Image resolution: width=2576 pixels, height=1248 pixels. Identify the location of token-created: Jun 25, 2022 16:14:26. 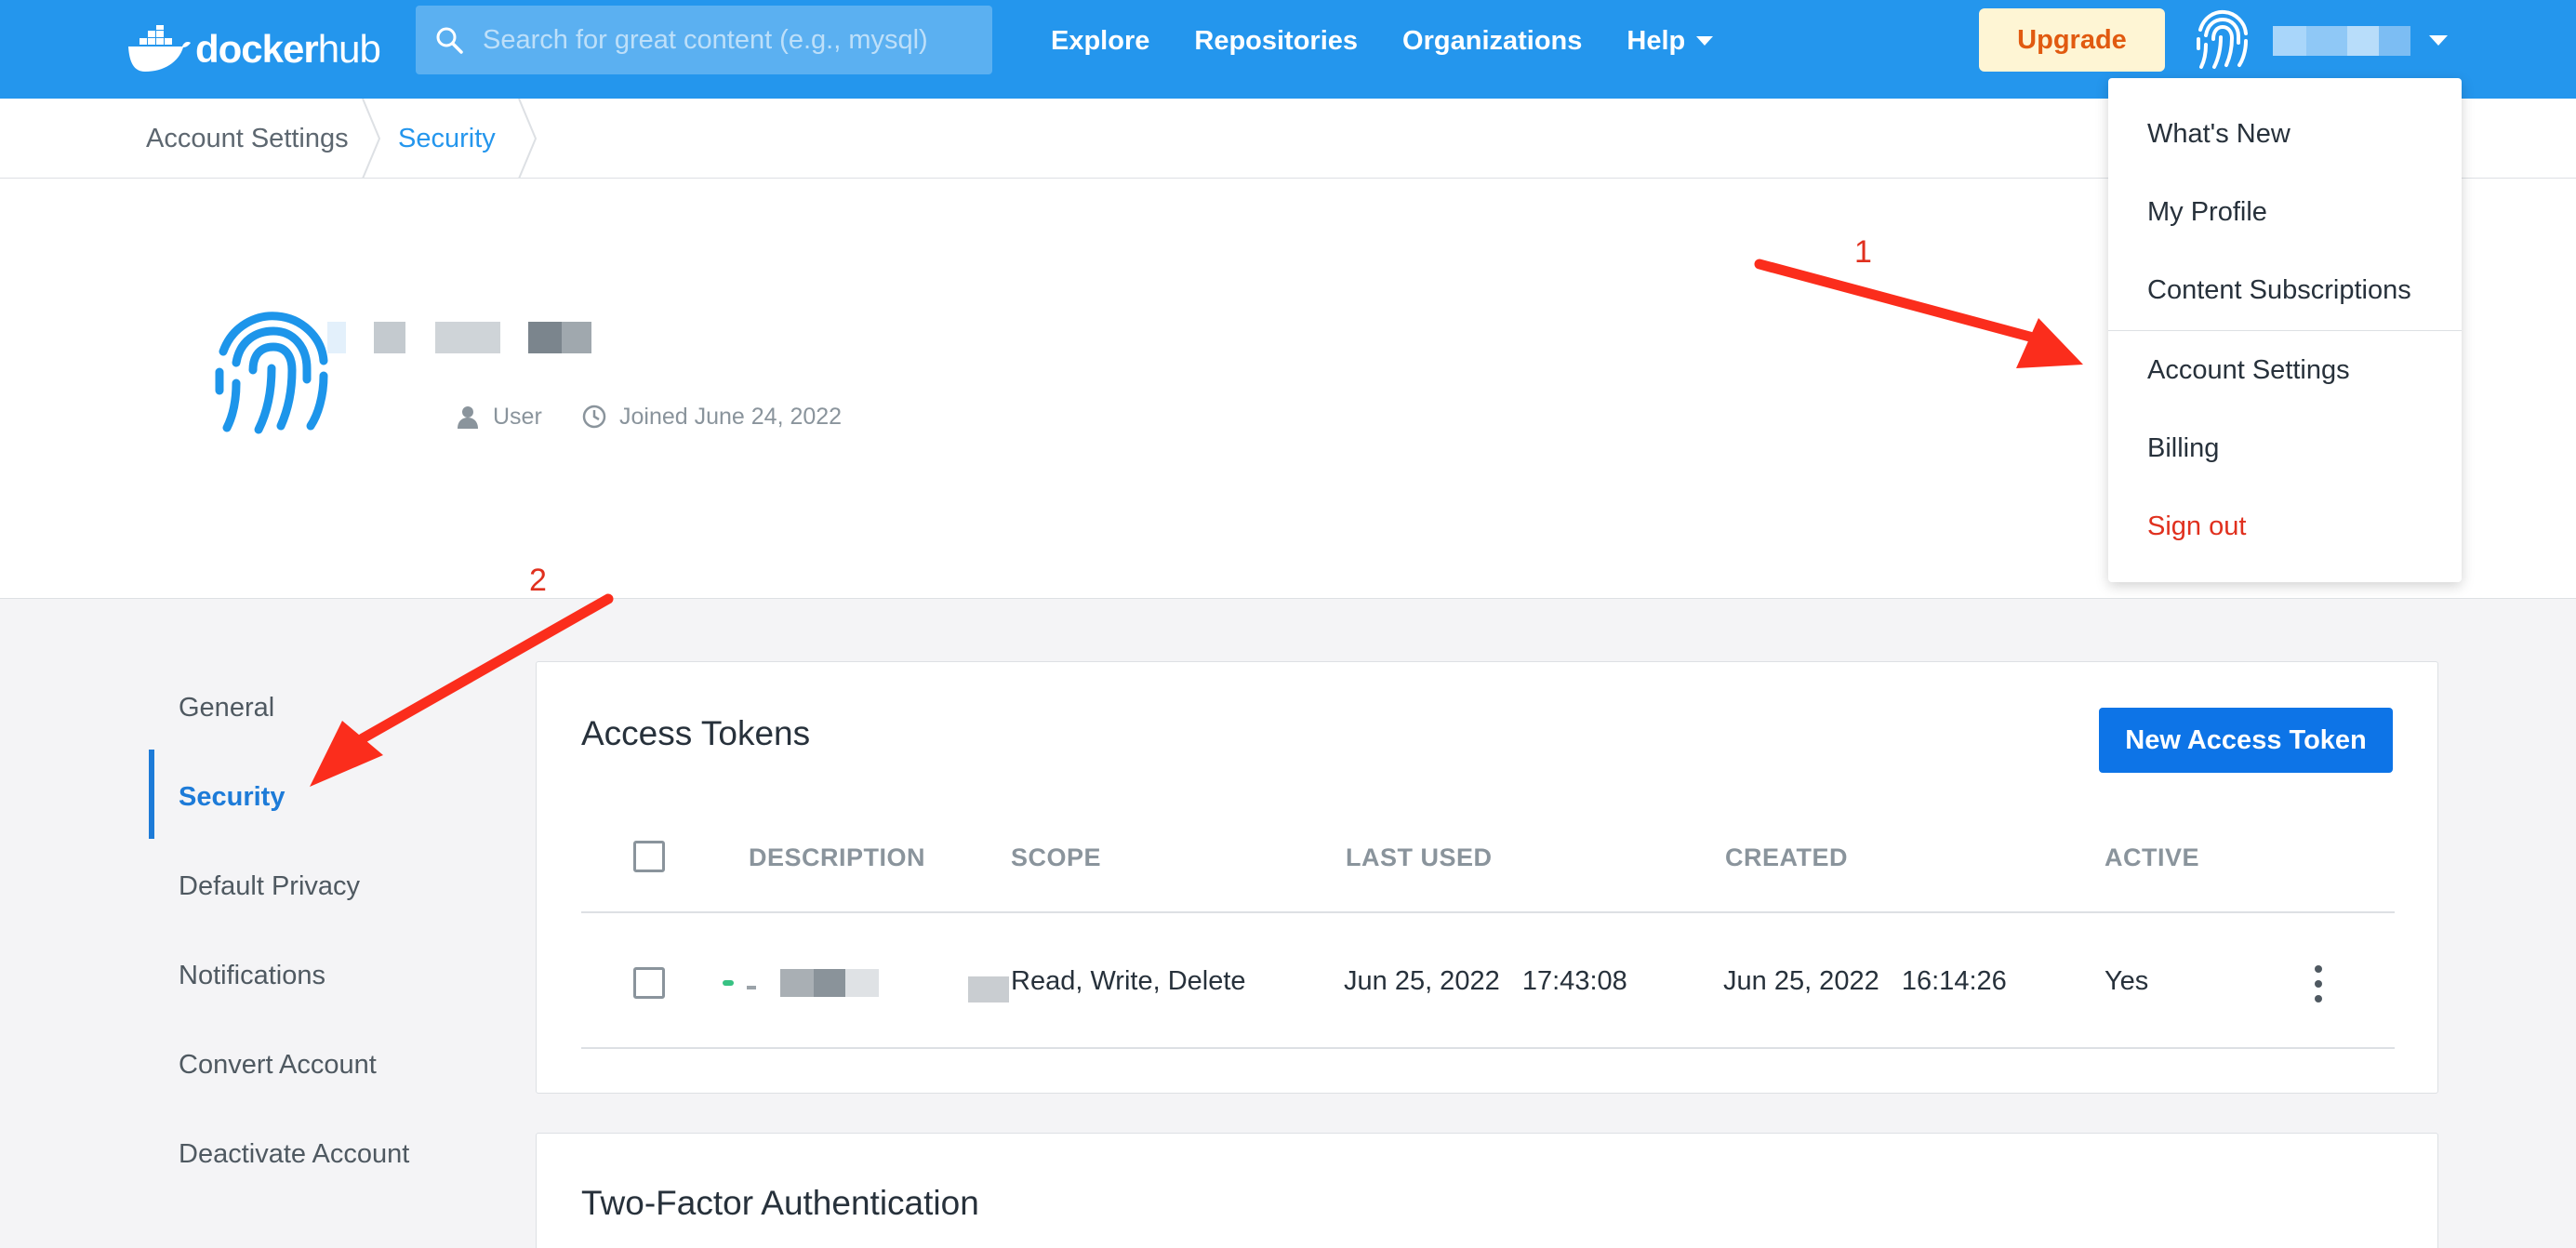
(1865, 981).